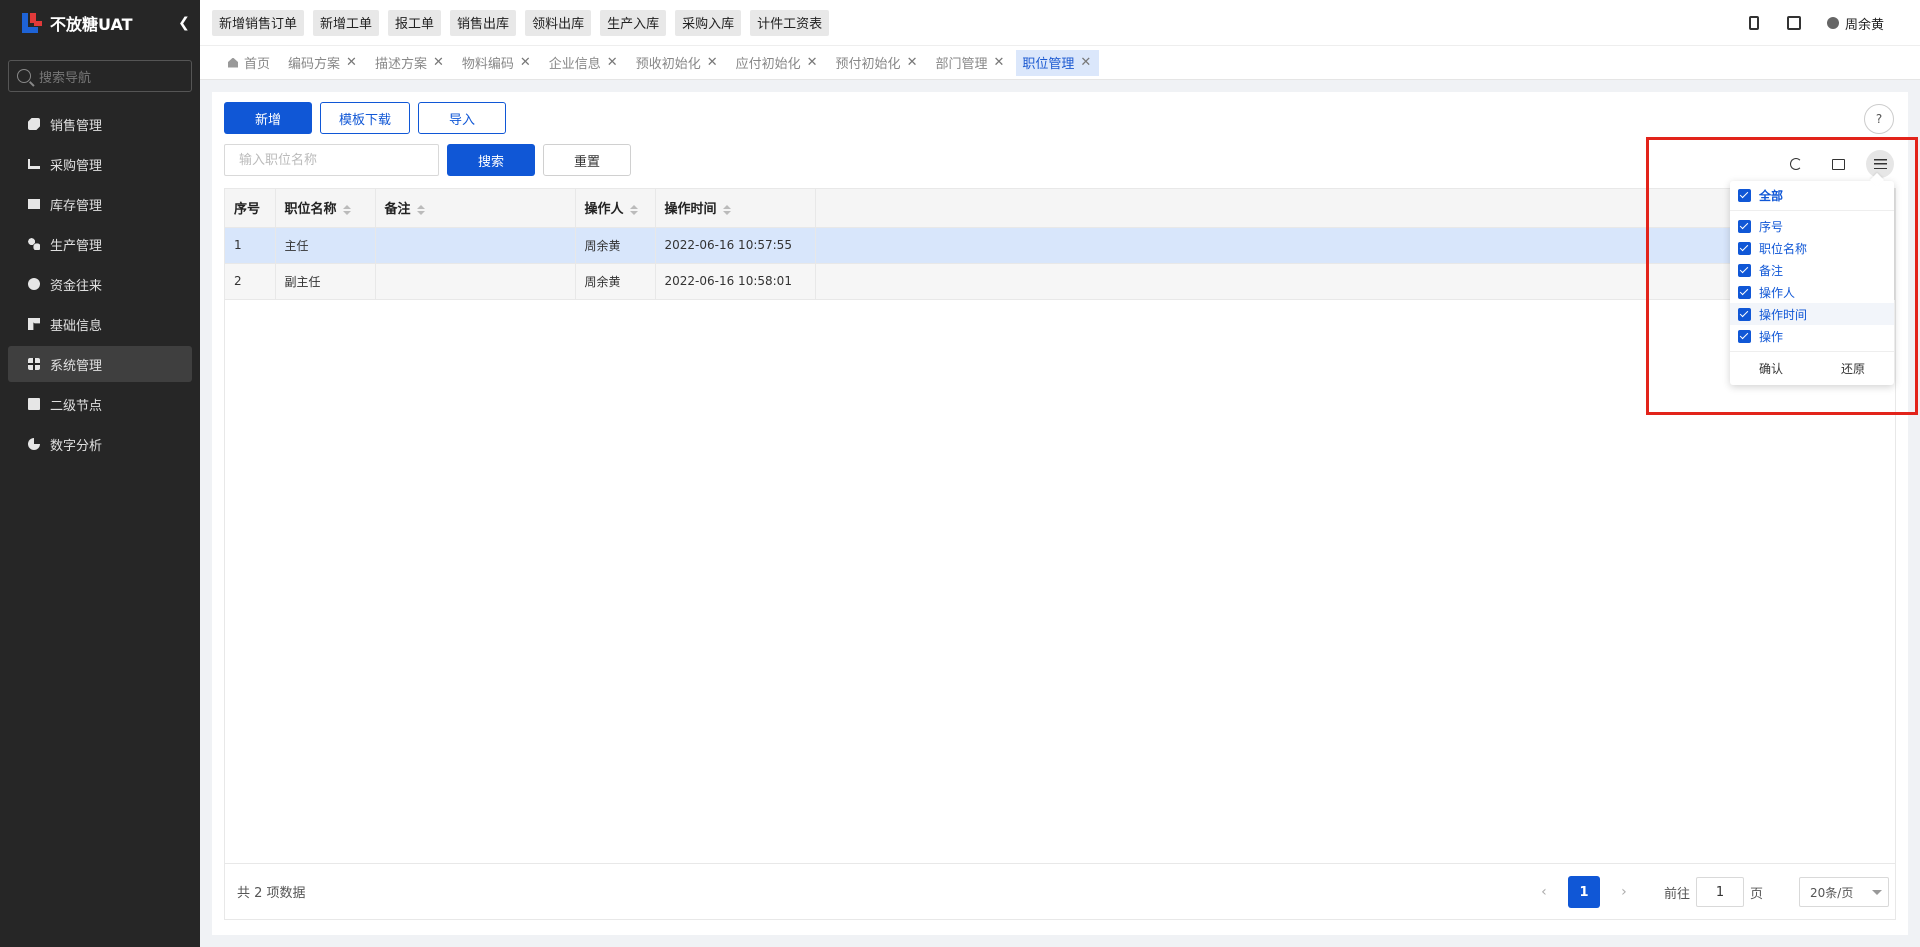 Image resolution: width=1920 pixels, height=947 pixels. I want to click on search-button: 搜索, so click(491, 160).